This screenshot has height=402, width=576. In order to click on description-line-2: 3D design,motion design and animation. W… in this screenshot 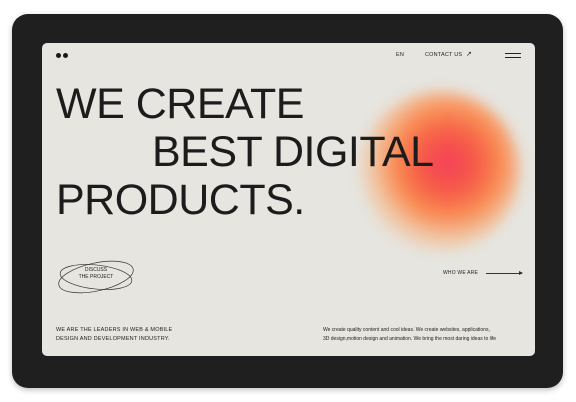, I will do `click(410, 339)`.